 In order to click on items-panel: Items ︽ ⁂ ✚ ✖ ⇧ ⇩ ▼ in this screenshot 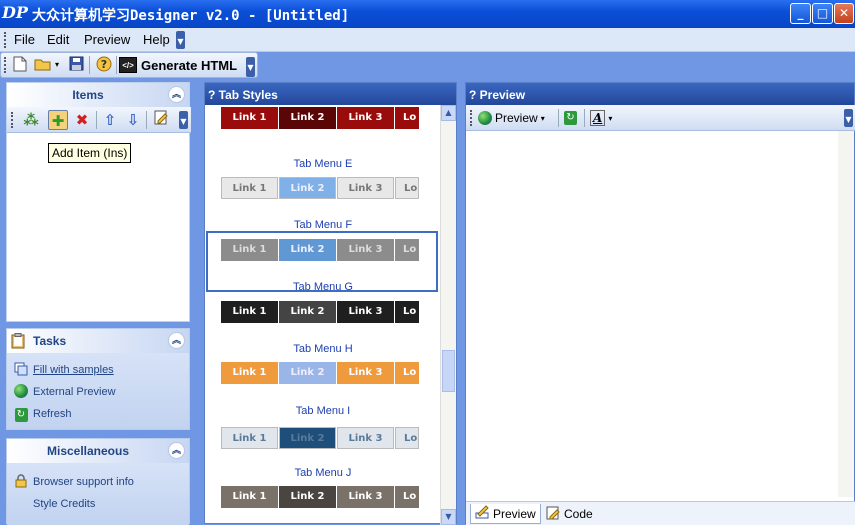, I will do `click(98, 202)`.